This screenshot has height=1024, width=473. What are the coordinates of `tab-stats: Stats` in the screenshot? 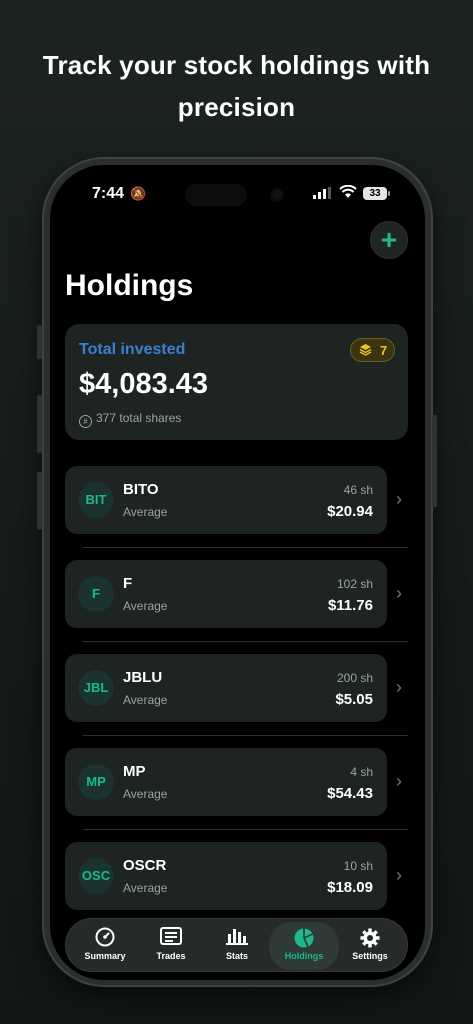 It's located at (237, 946).